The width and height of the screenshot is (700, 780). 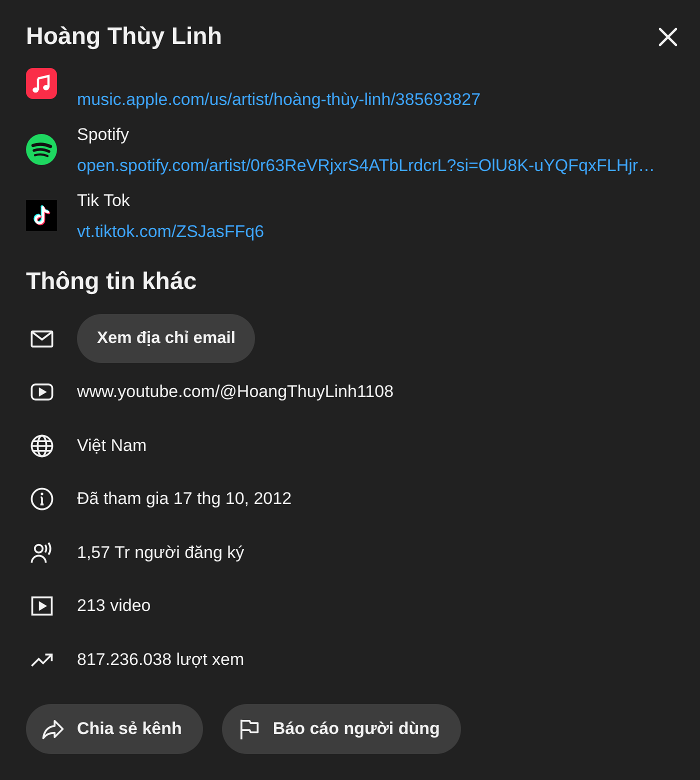 I want to click on info-icon, so click(x=42, y=499).